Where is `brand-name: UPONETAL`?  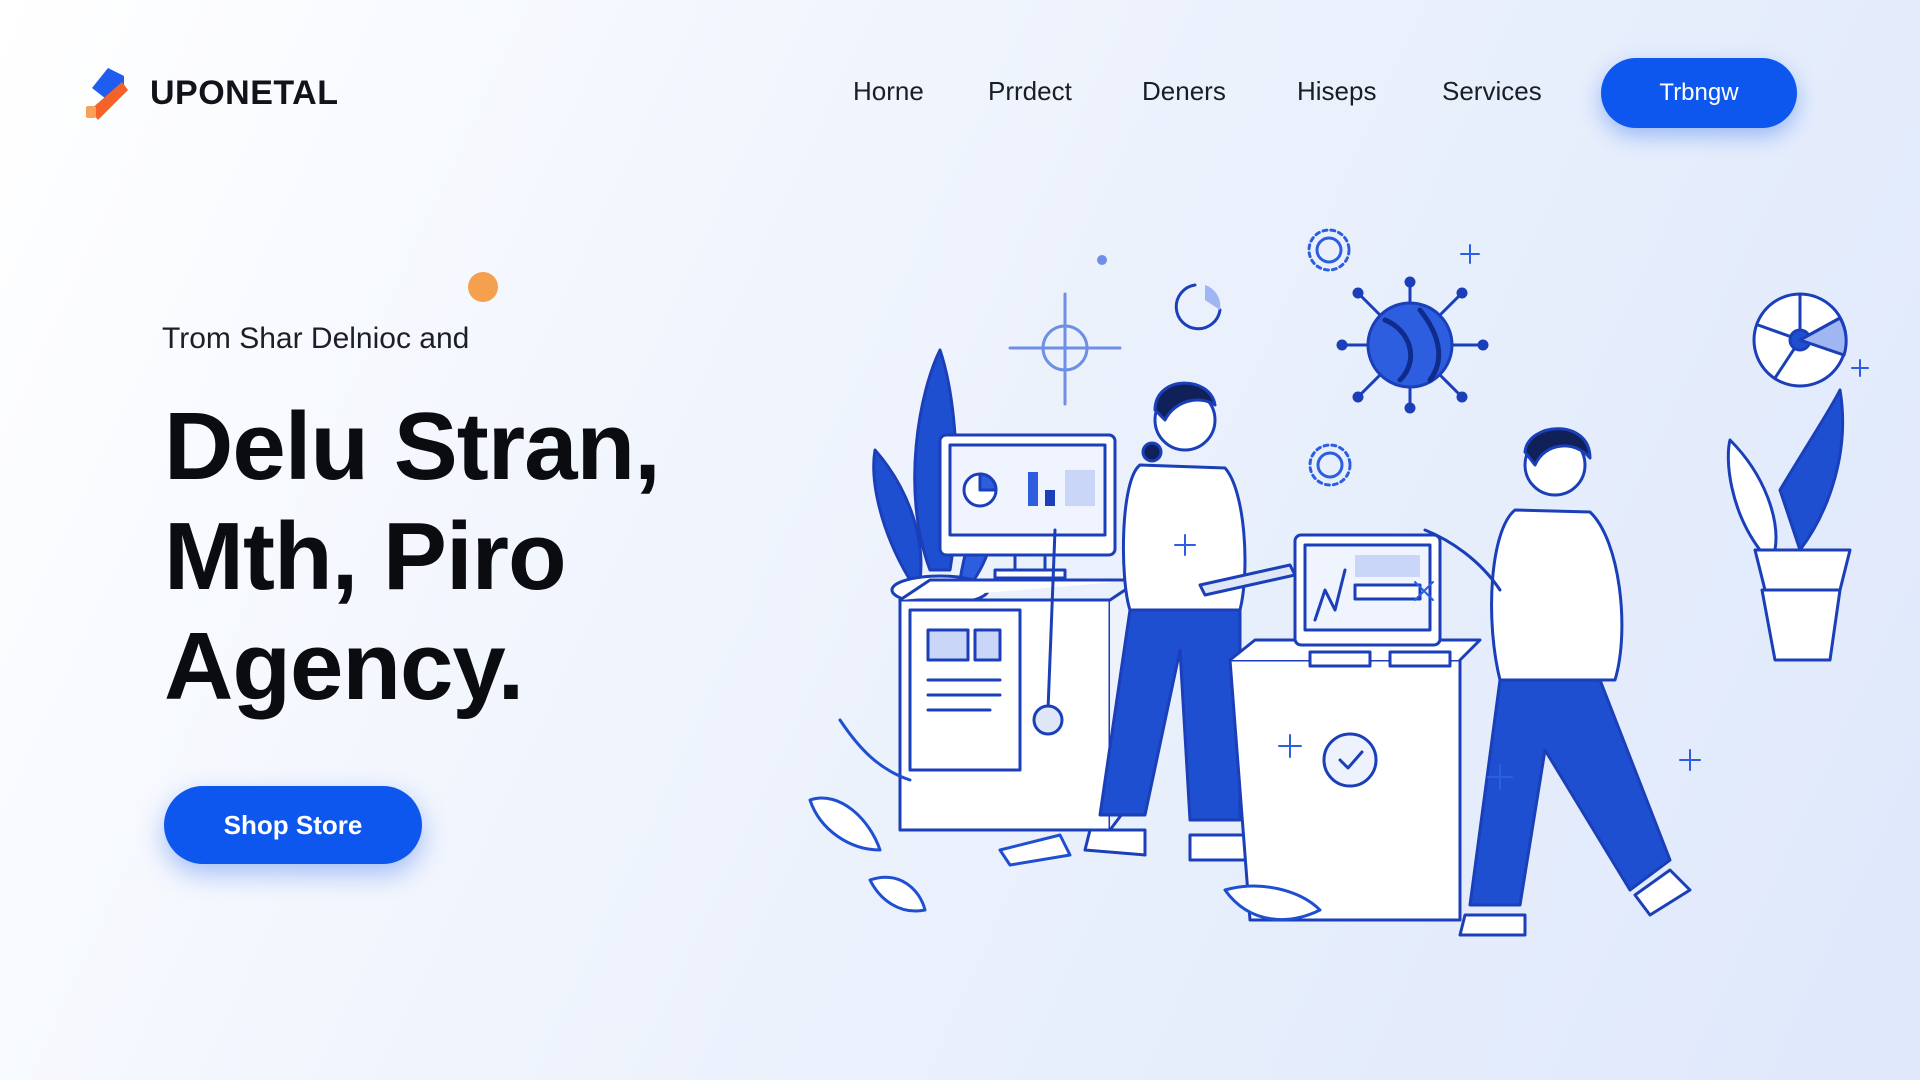 brand-name: UPONETAL is located at coordinates (244, 92).